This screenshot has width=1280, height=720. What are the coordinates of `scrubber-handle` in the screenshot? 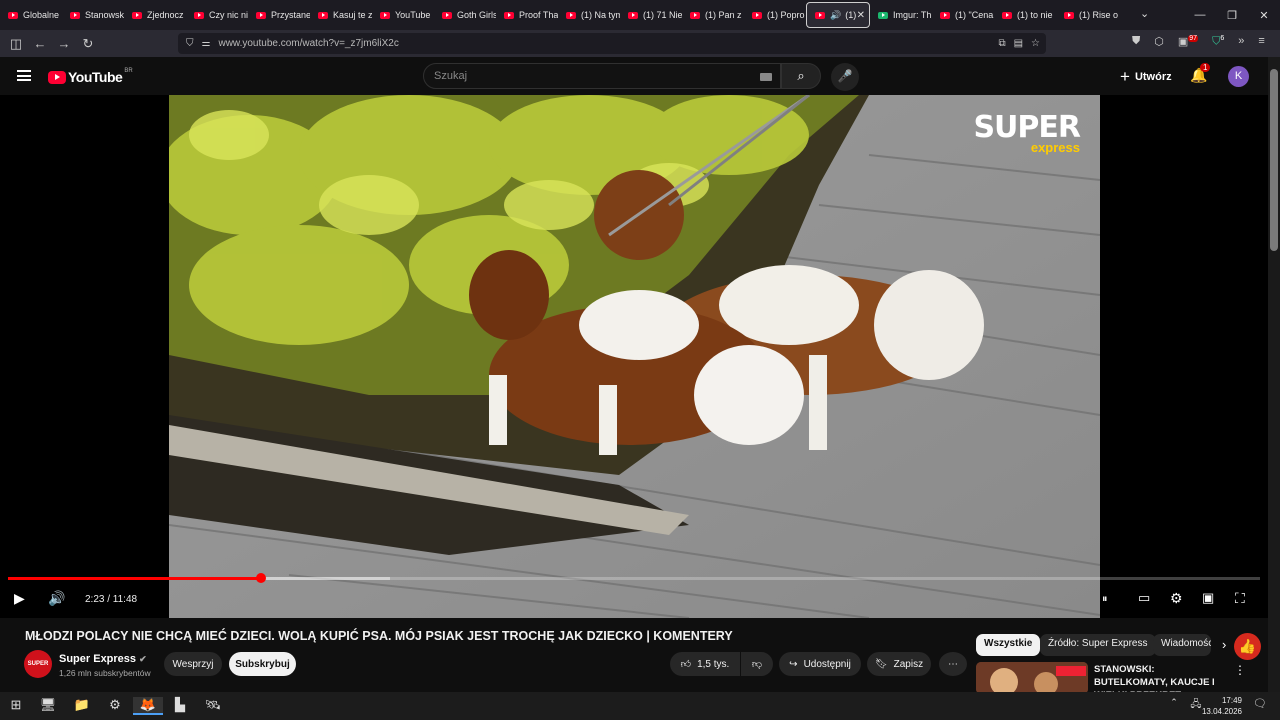 It's located at (260, 578).